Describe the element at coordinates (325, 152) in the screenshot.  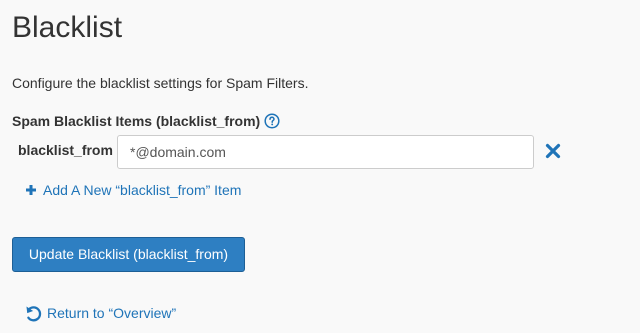
I see `blacklist-from-input` at that location.